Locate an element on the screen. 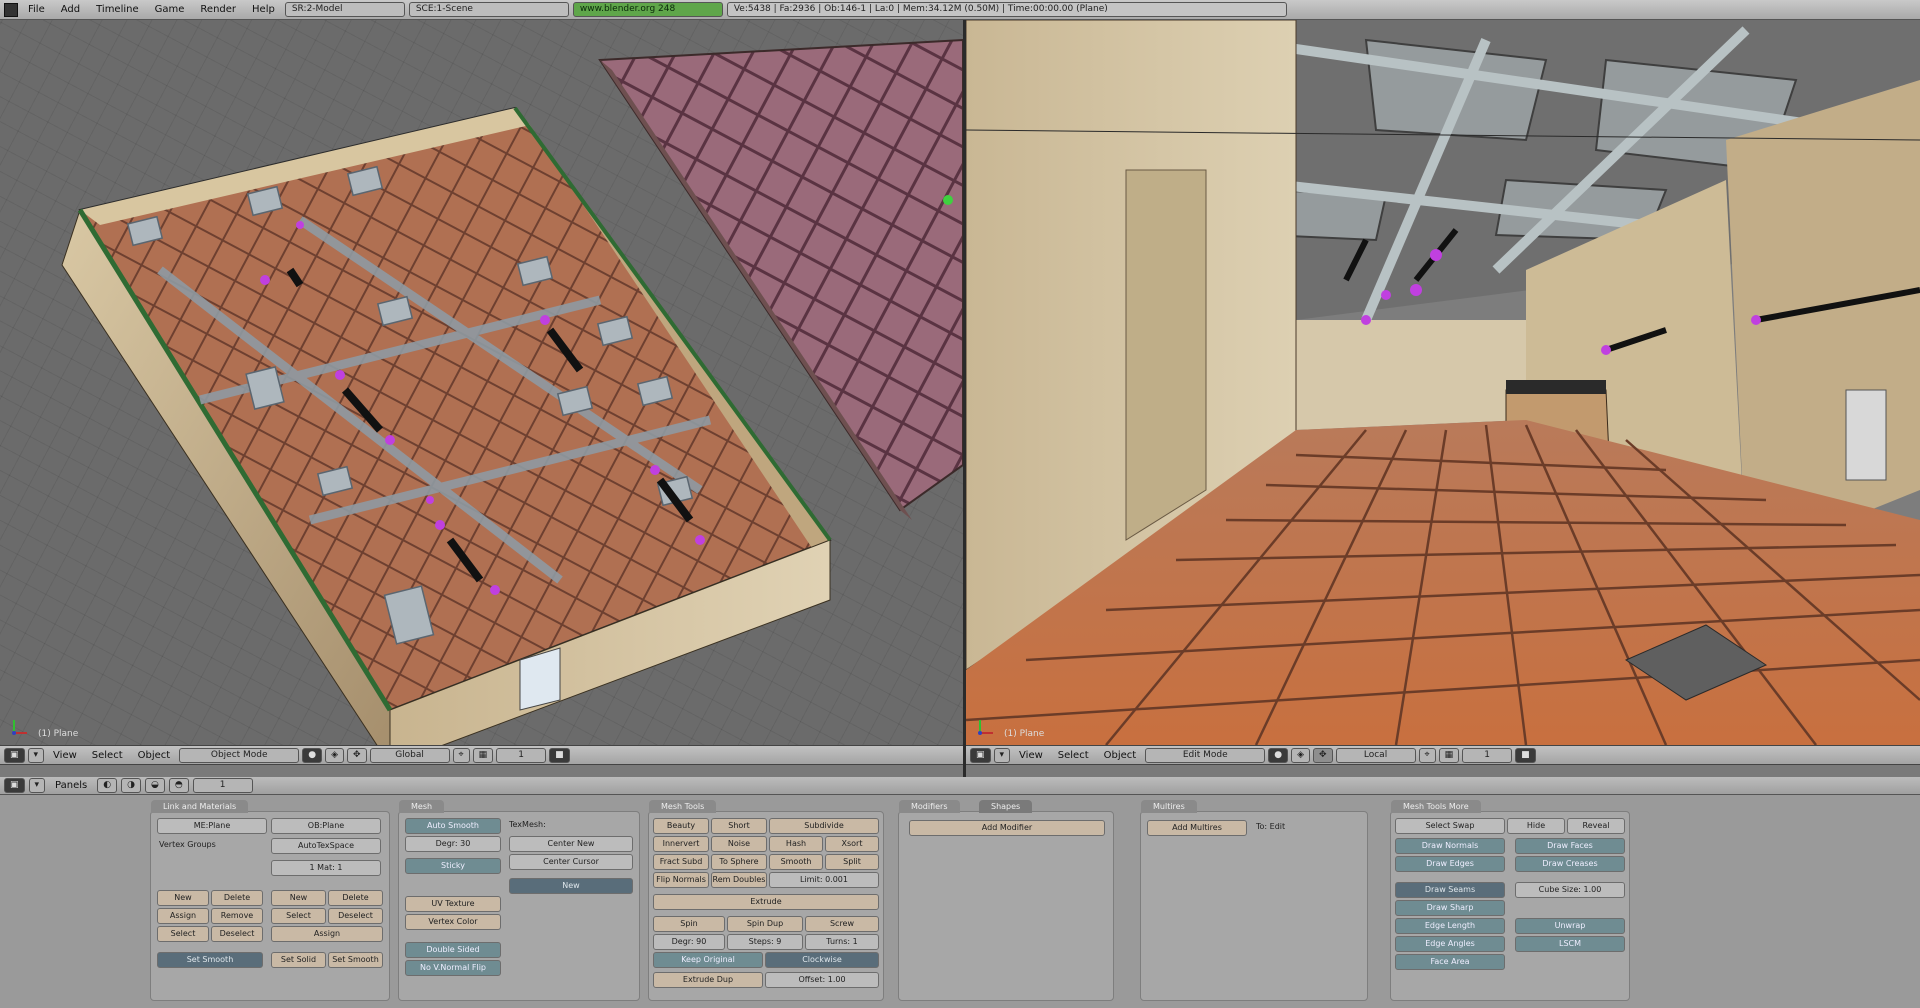 The image size is (1920, 1008). turns-field: Turns: 1 is located at coordinates (842, 942).